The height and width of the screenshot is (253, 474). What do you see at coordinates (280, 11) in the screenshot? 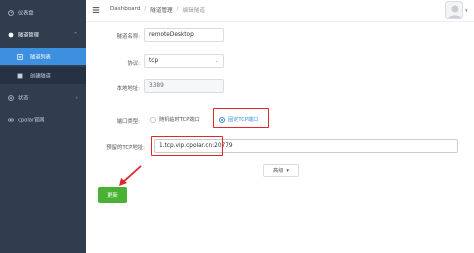
I see `top-bar: Dashboard / 隧道管理 / 编辑隧道 ▾` at bounding box center [280, 11].